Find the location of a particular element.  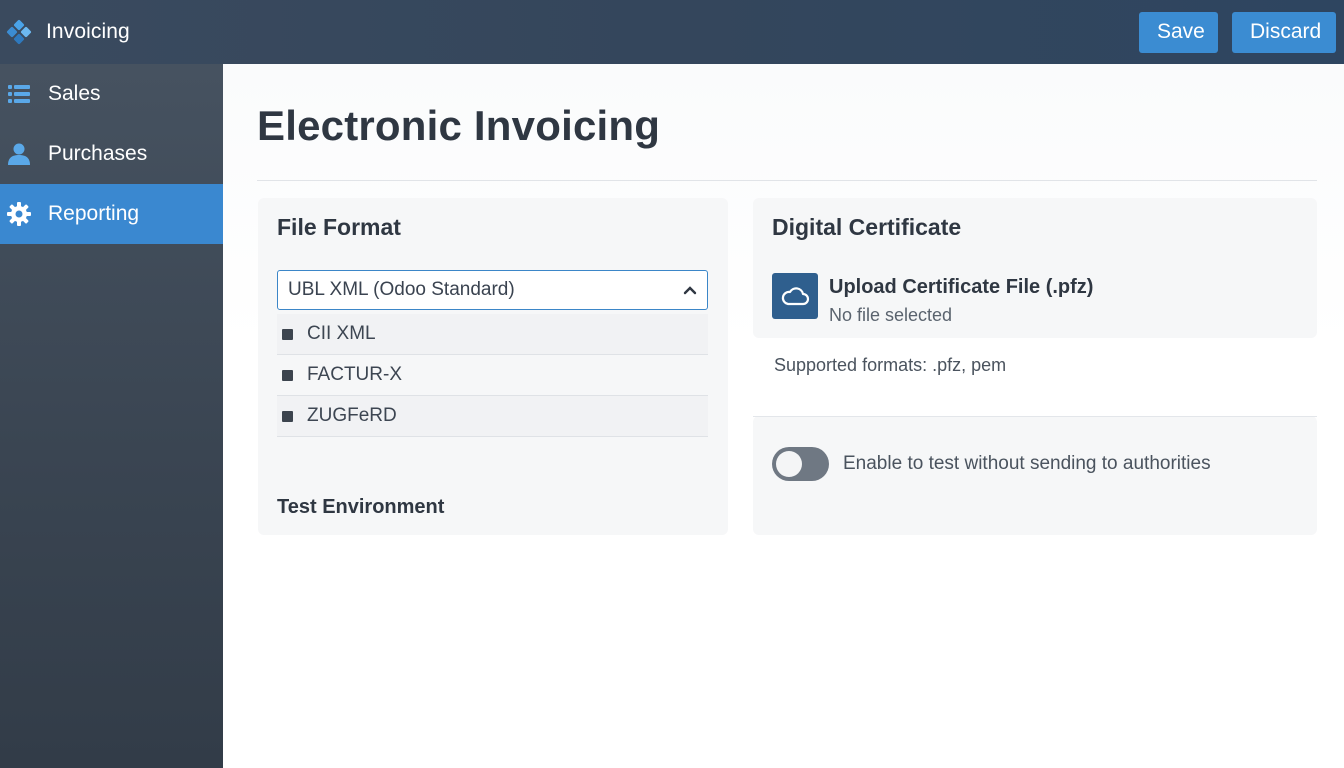

app-brand: Invoicing is located at coordinates (68, 32).